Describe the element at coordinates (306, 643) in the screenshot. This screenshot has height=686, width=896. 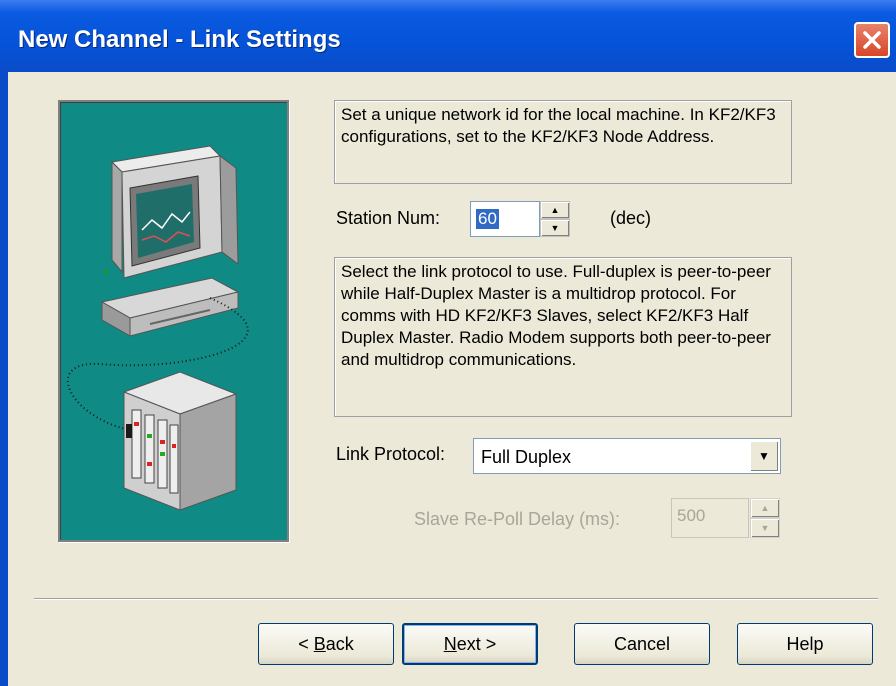
I see `back-button-prefix: <` at that location.